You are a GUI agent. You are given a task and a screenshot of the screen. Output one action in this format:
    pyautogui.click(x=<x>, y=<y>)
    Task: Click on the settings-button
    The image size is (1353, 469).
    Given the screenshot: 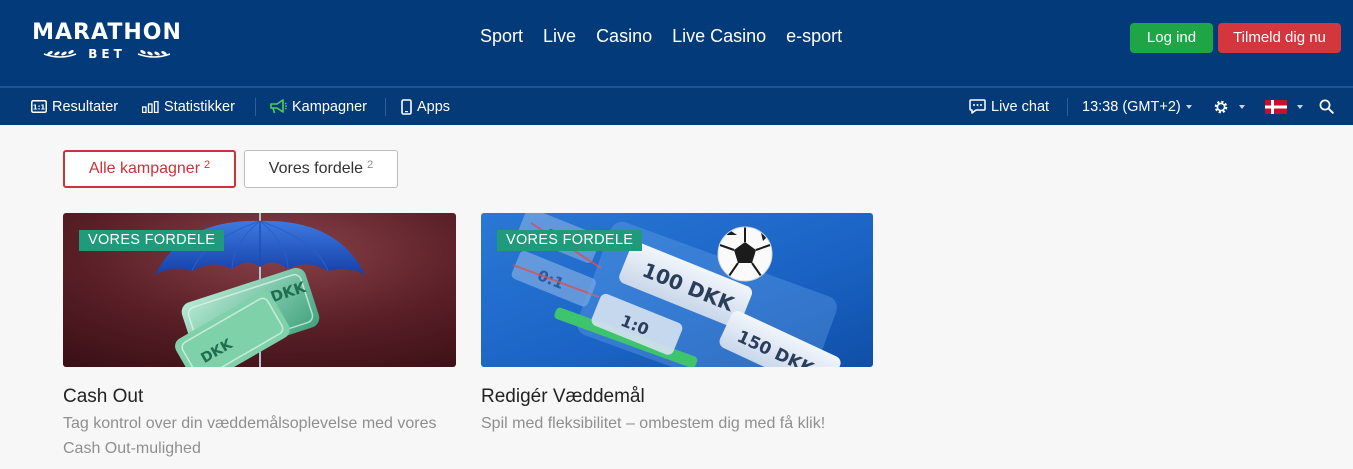 What is the action you would take?
    pyautogui.click(x=1229, y=106)
    